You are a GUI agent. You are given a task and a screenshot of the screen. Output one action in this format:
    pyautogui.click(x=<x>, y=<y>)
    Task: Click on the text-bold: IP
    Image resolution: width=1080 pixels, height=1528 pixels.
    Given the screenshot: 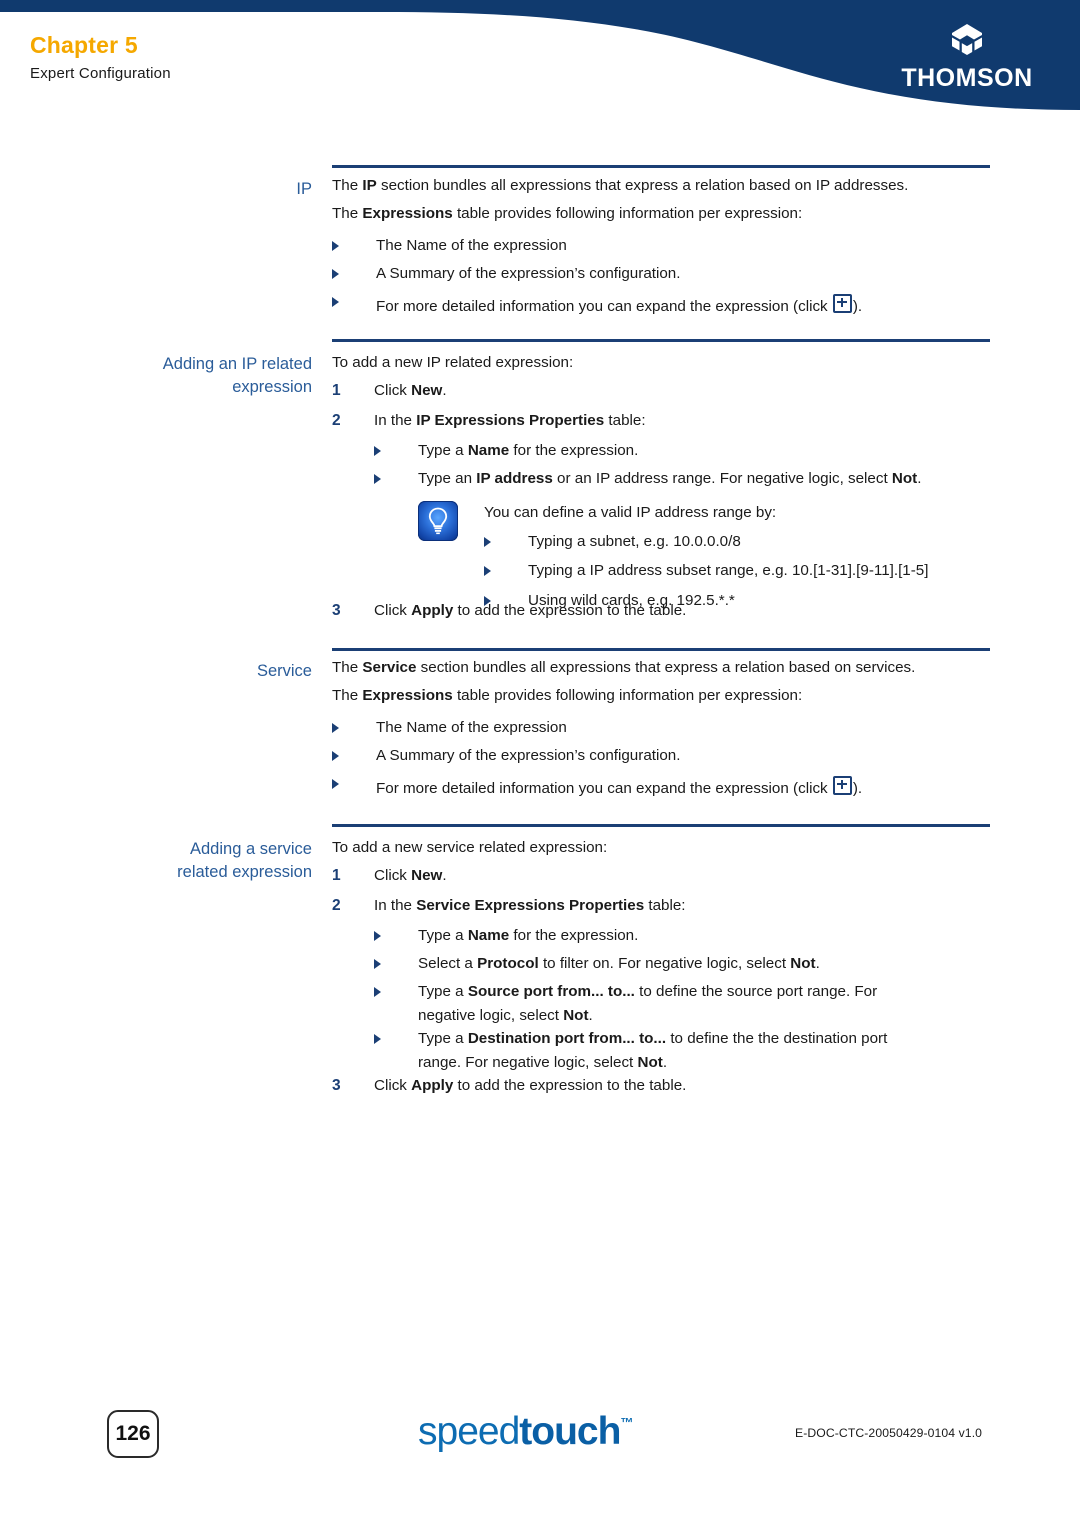 What is the action you would take?
    pyautogui.click(x=369, y=185)
    